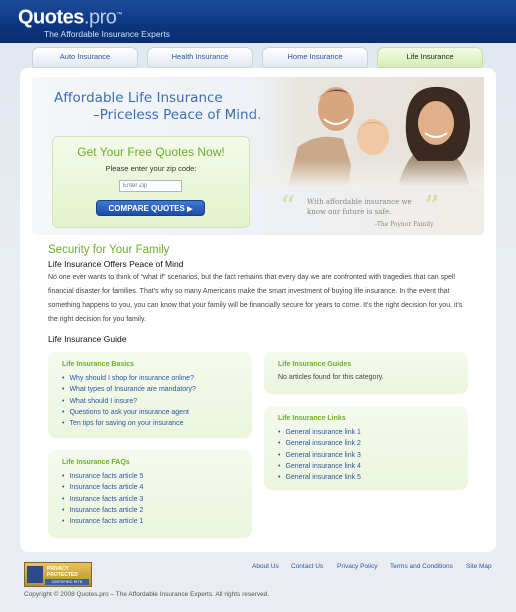  Describe the element at coordinates (151, 168) in the screenshot. I see `zip-prompt: Please enter your zip code:` at that location.